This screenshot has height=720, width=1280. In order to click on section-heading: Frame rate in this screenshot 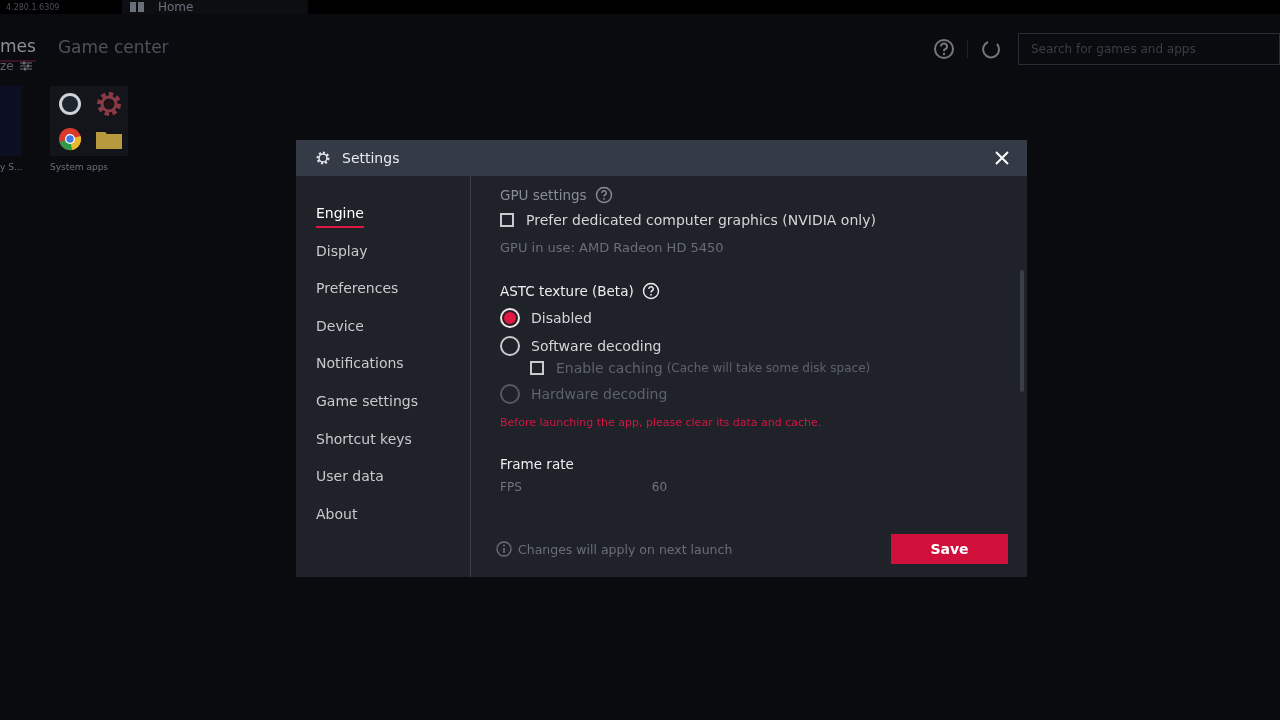, I will do `click(537, 464)`.